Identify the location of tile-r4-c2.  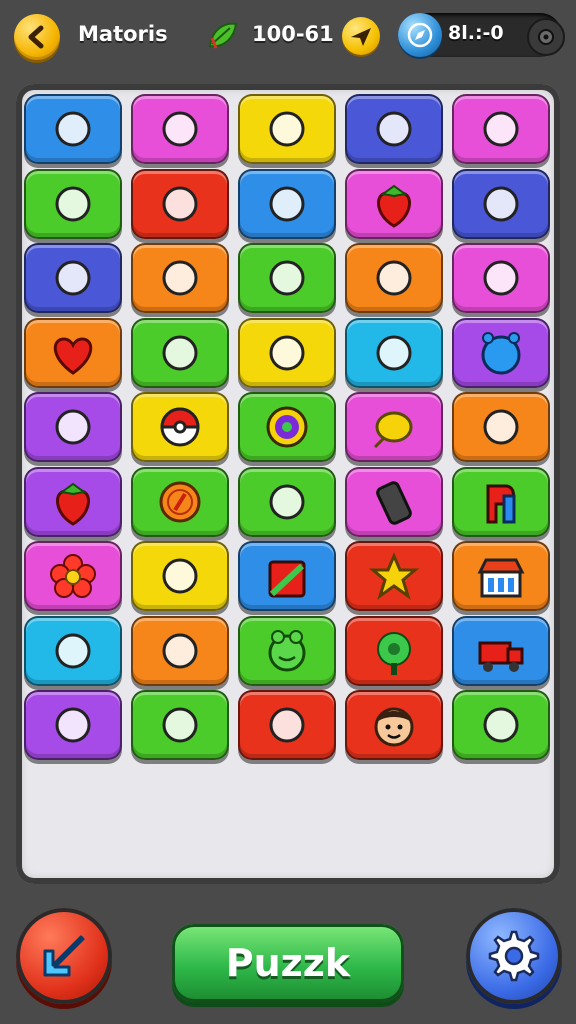
(180, 352).